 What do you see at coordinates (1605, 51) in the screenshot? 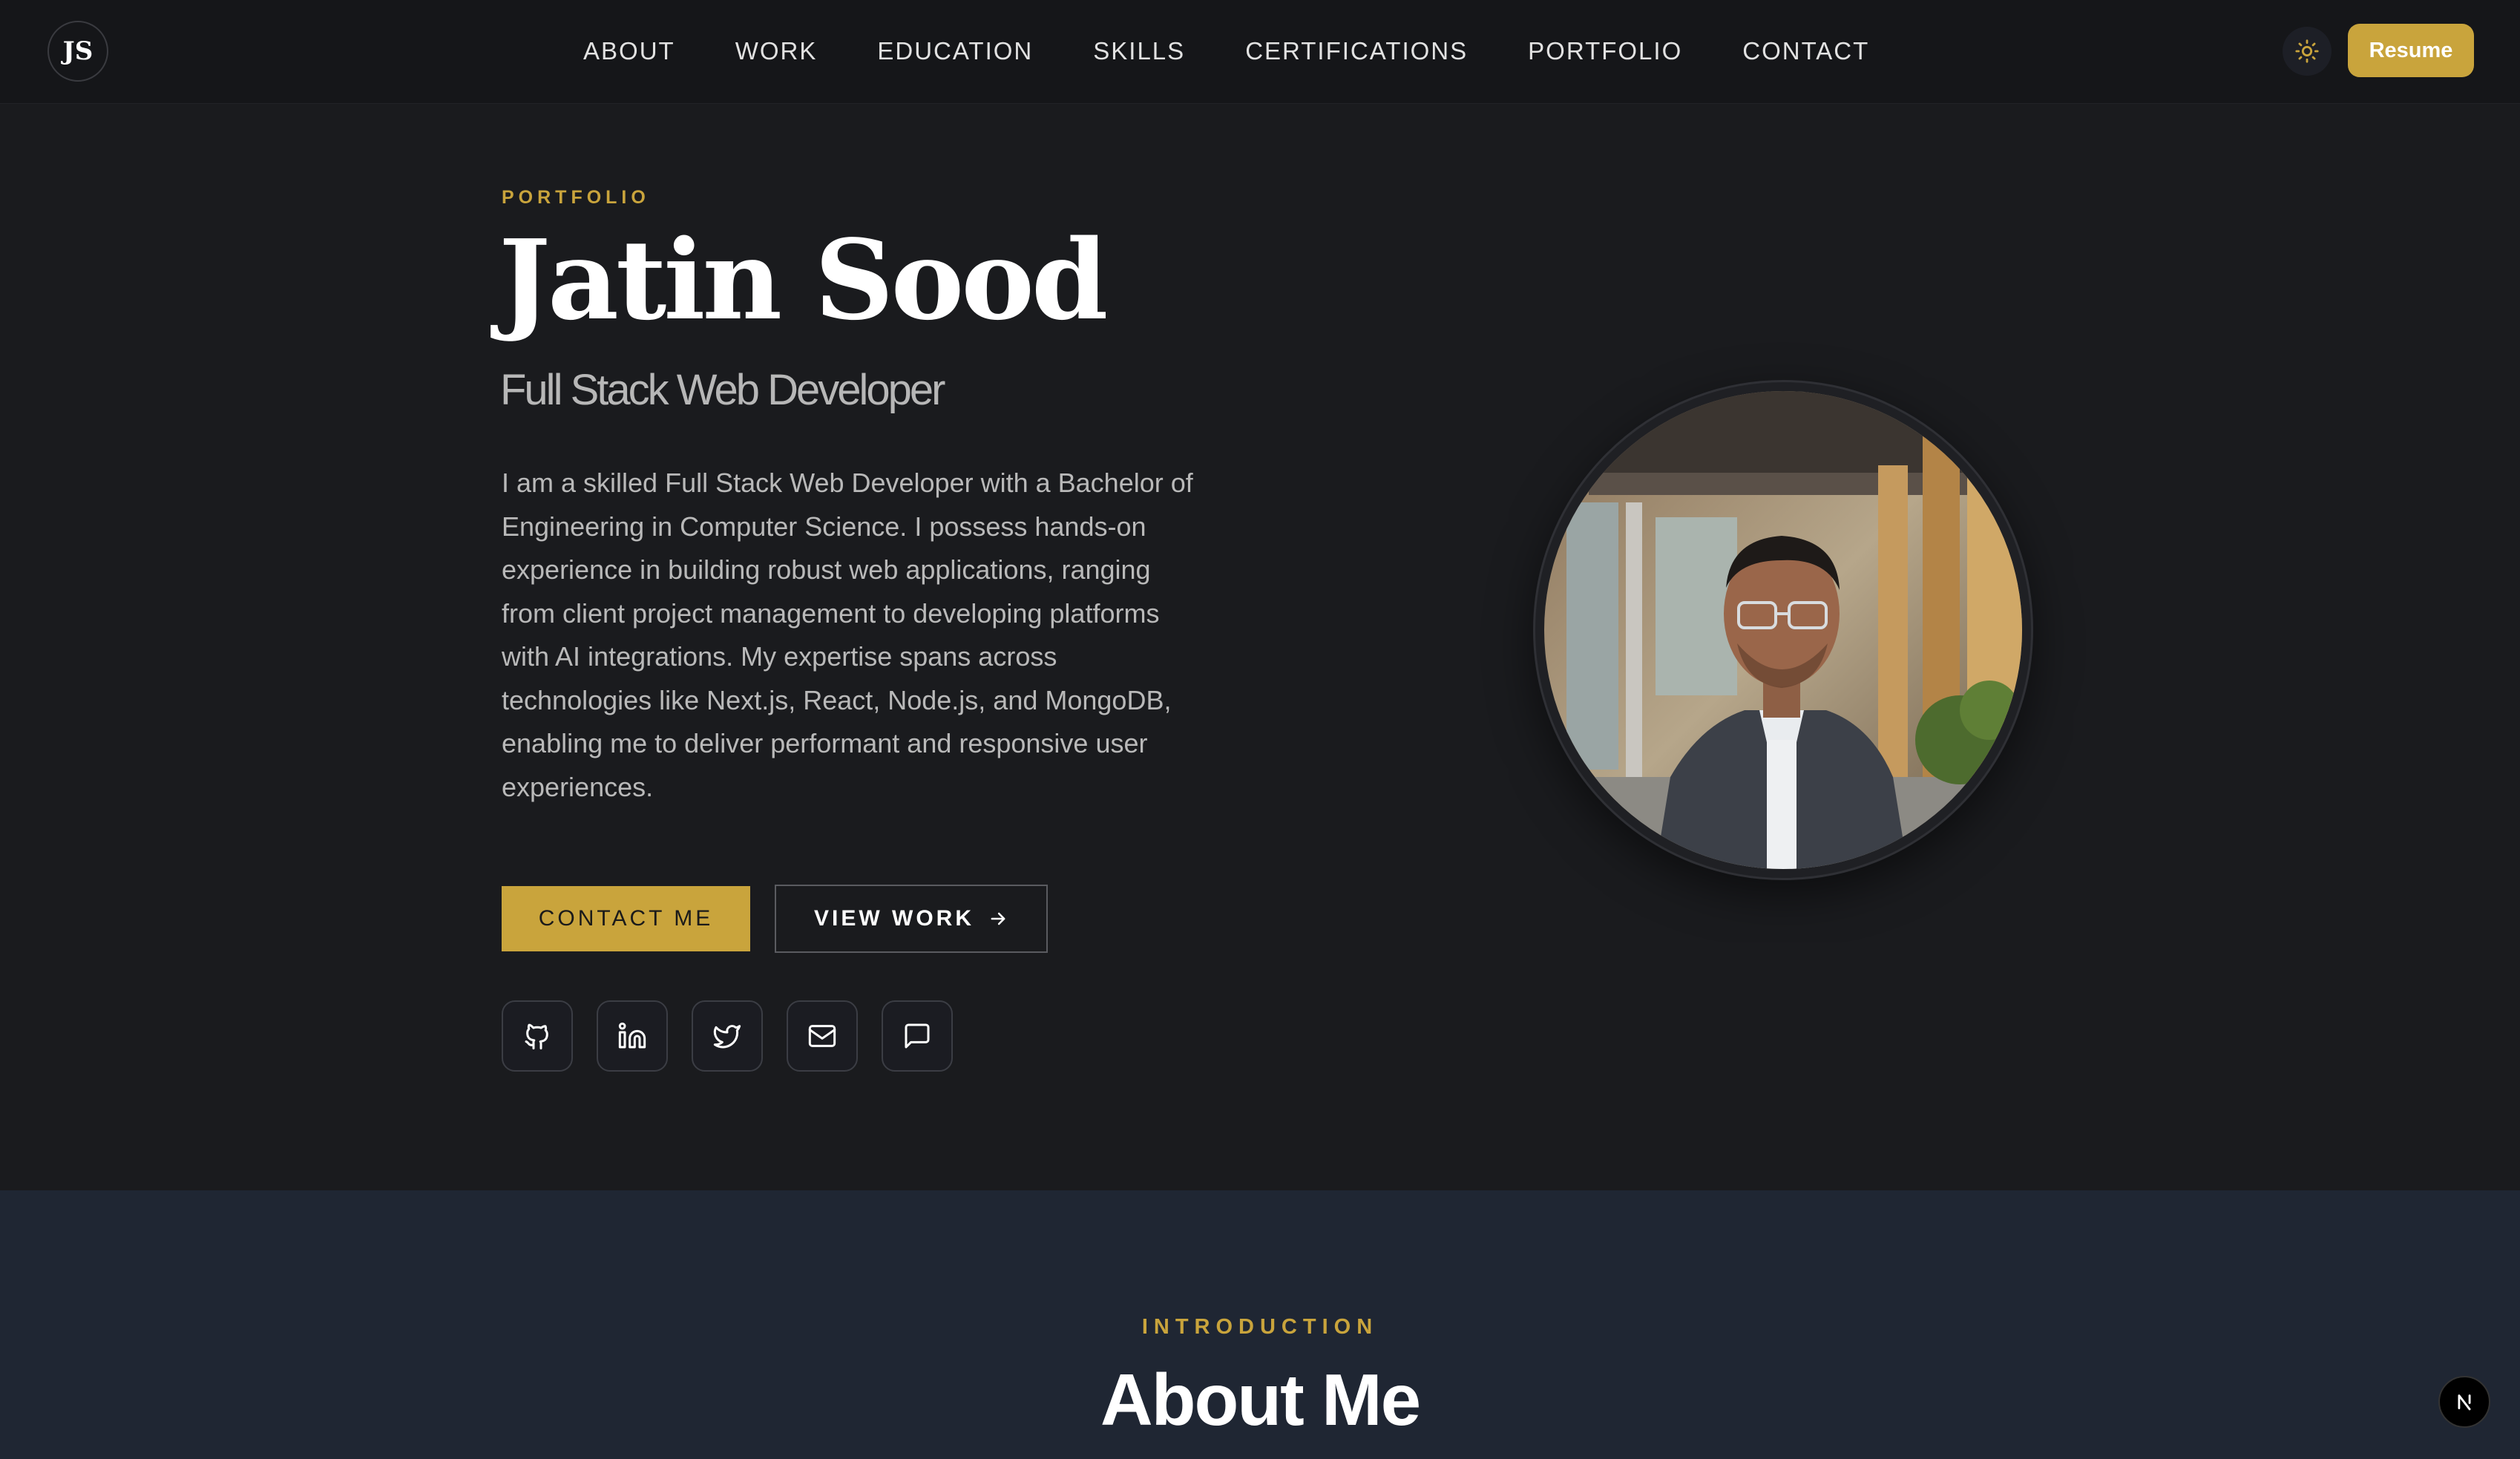
I see `nav-portfolio: PORTFOLIO` at bounding box center [1605, 51].